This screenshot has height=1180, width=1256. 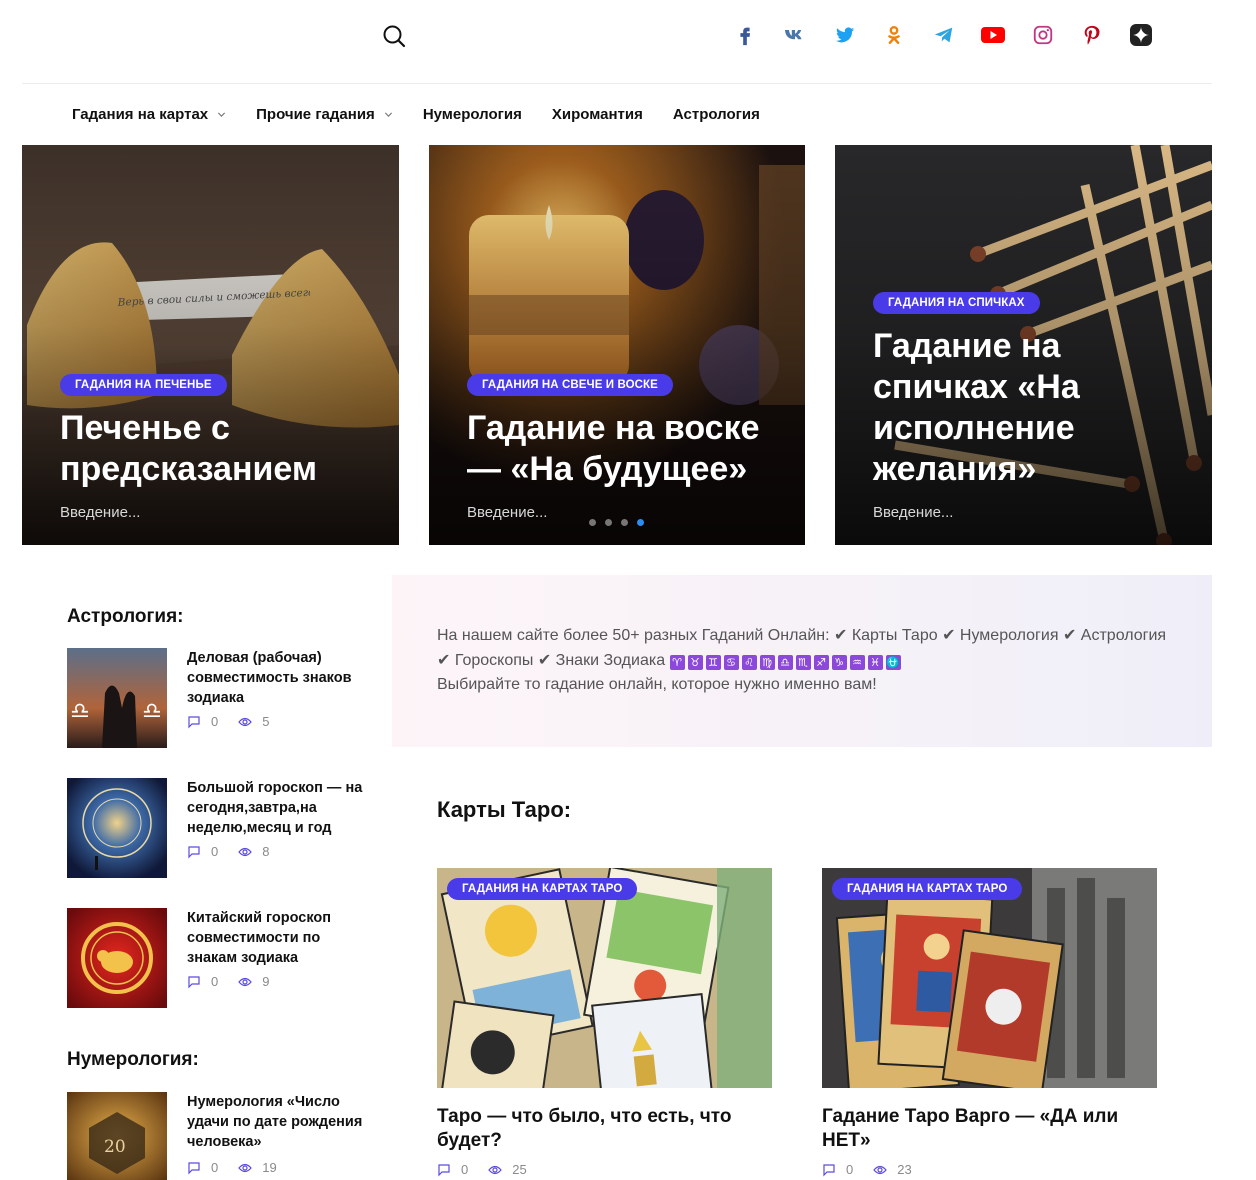 I want to click on zodiac-sign-icon: ♒, so click(x=857, y=662).